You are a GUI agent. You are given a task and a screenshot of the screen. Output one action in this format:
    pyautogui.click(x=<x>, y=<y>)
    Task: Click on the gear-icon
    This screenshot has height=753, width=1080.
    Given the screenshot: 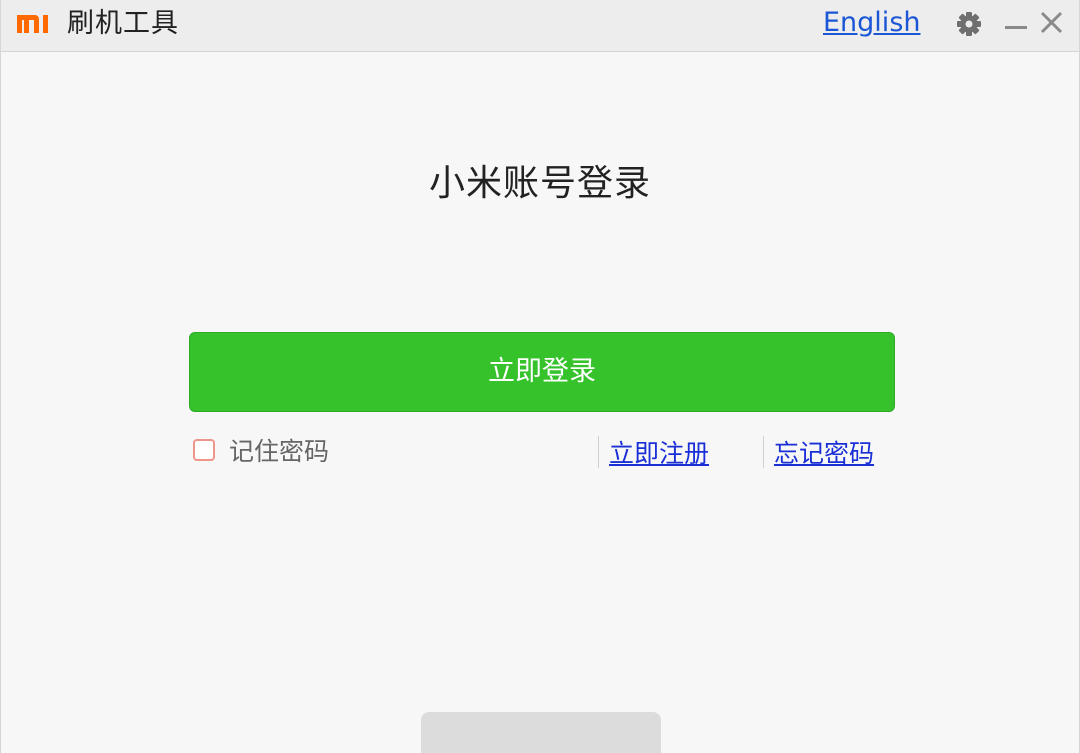 What is the action you would take?
    pyautogui.click(x=969, y=24)
    